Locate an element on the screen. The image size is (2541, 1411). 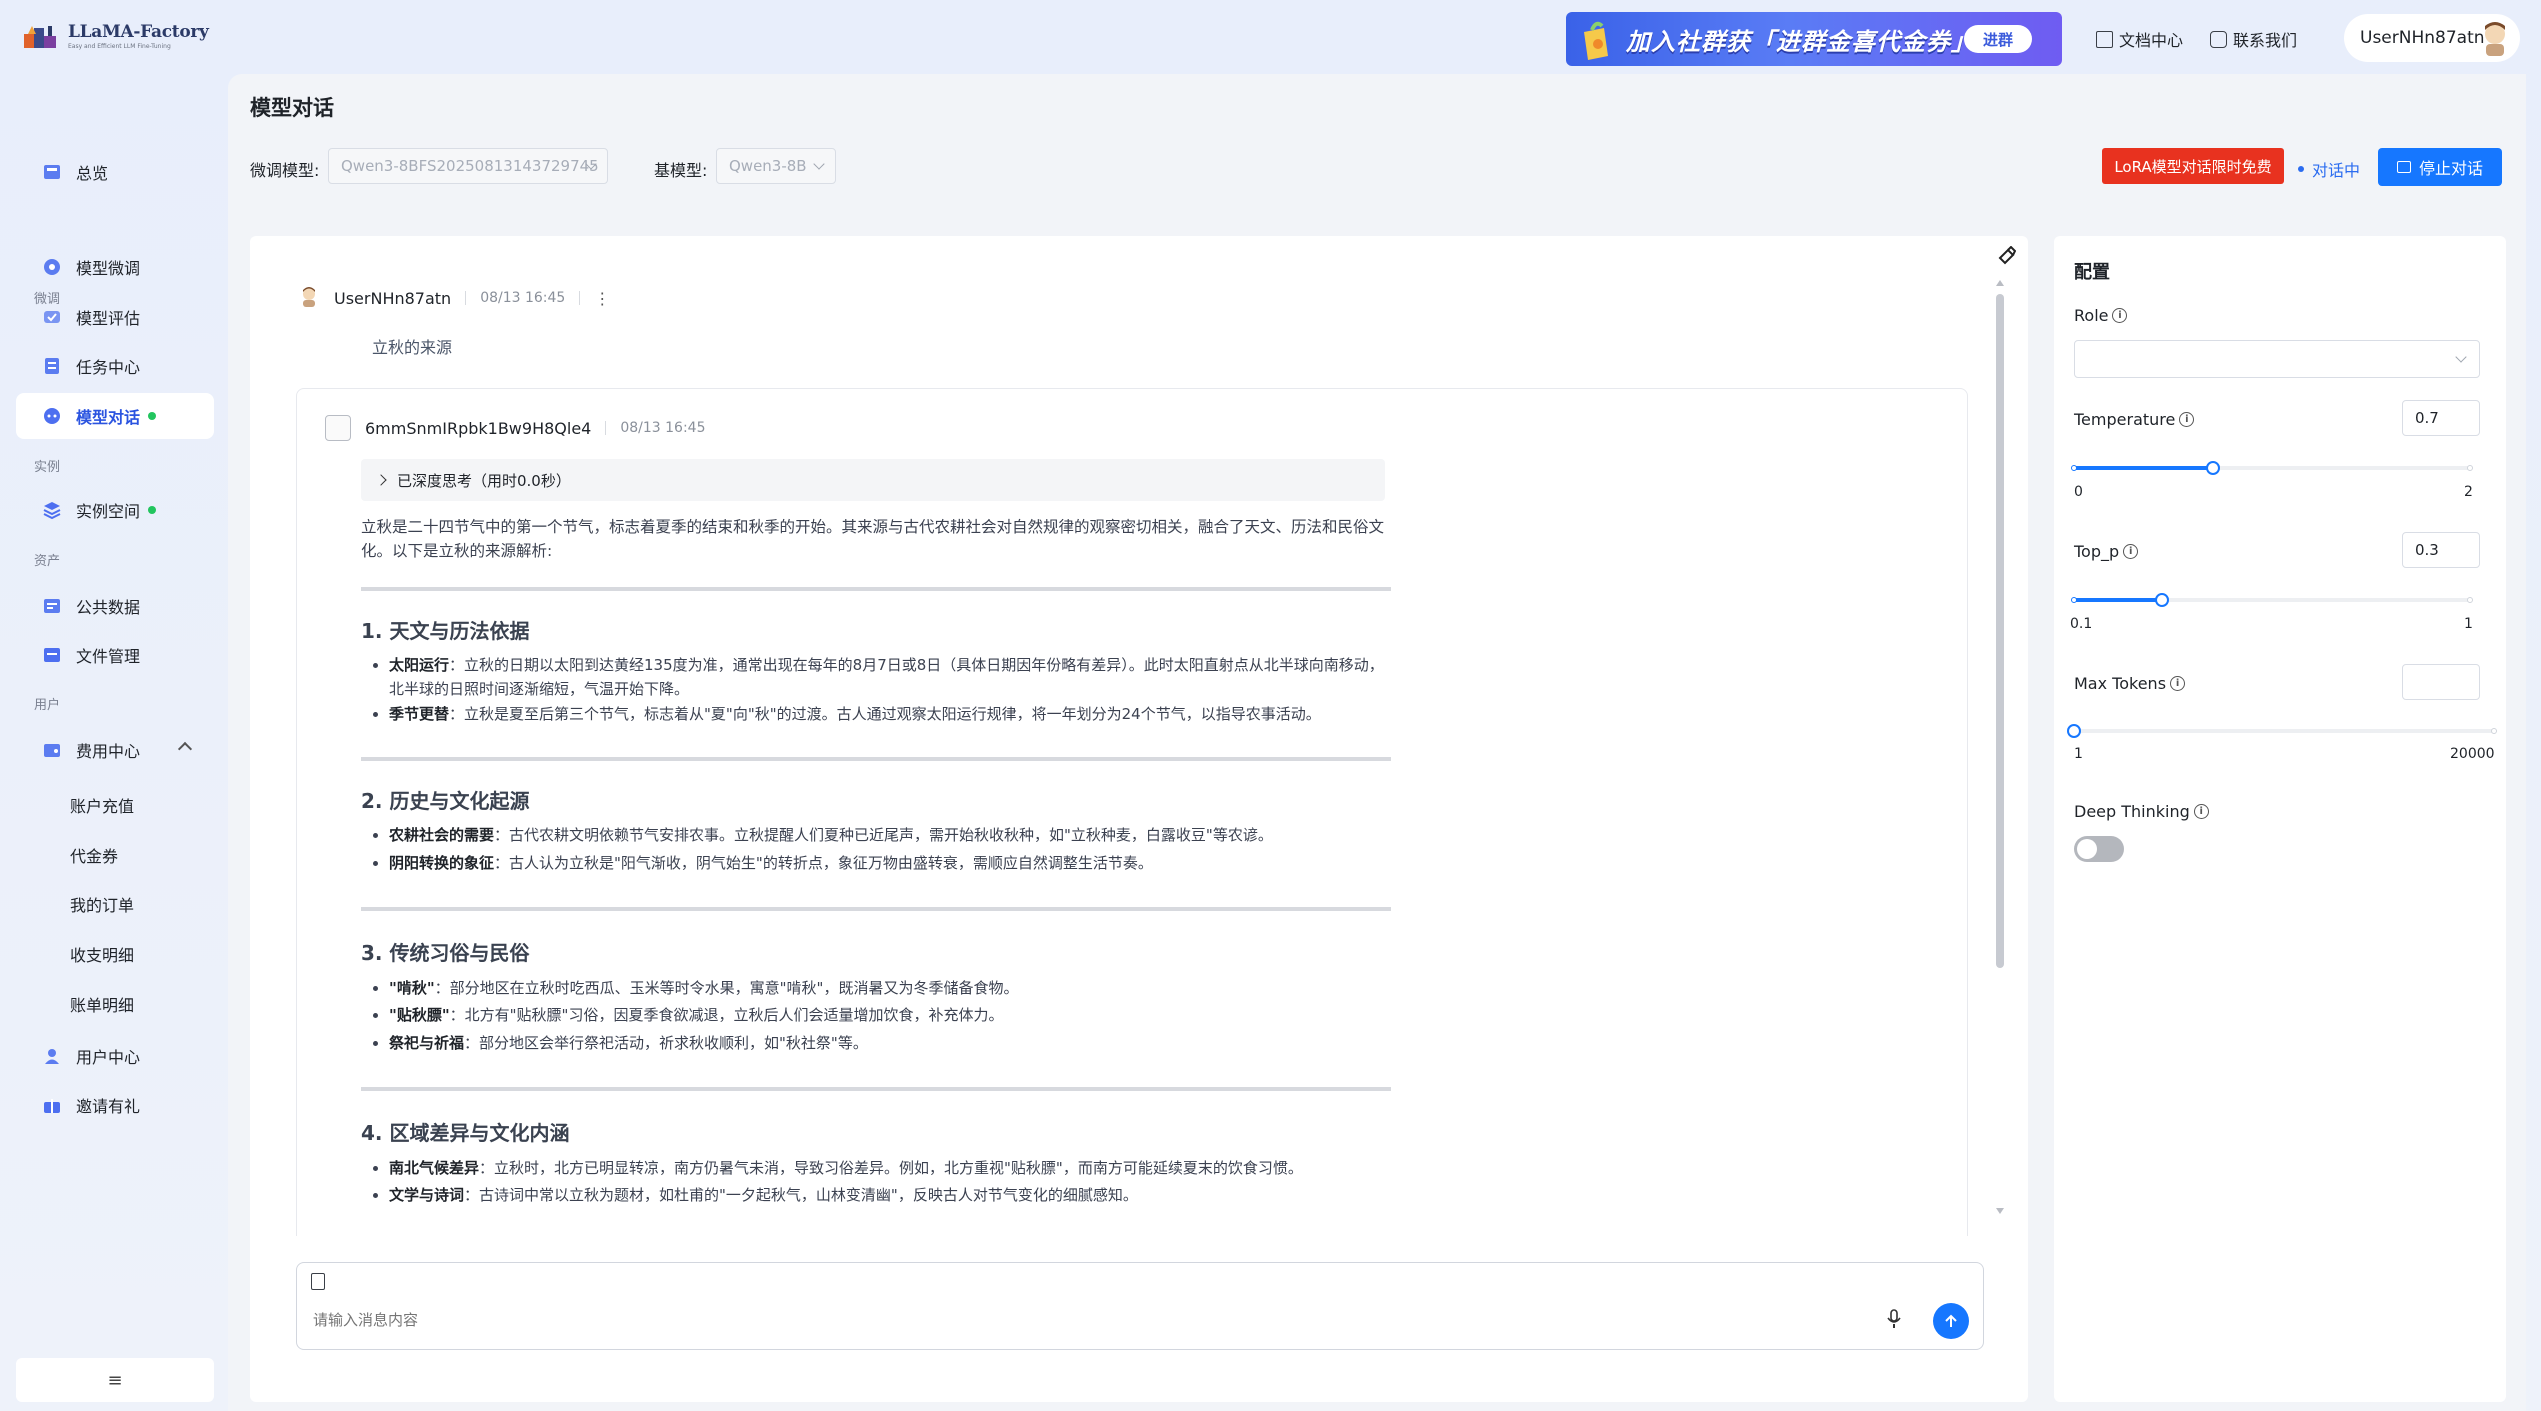
base-model-select: Qwen3-8B is located at coordinates (776, 166).